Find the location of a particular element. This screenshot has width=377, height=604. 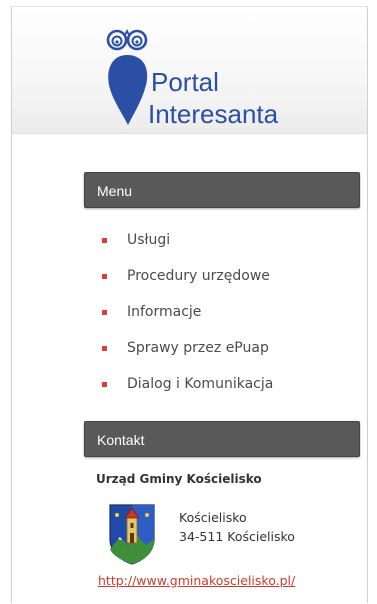

website-link: http://www.gminakoscielisko.pl/ is located at coordinates (196, 580).